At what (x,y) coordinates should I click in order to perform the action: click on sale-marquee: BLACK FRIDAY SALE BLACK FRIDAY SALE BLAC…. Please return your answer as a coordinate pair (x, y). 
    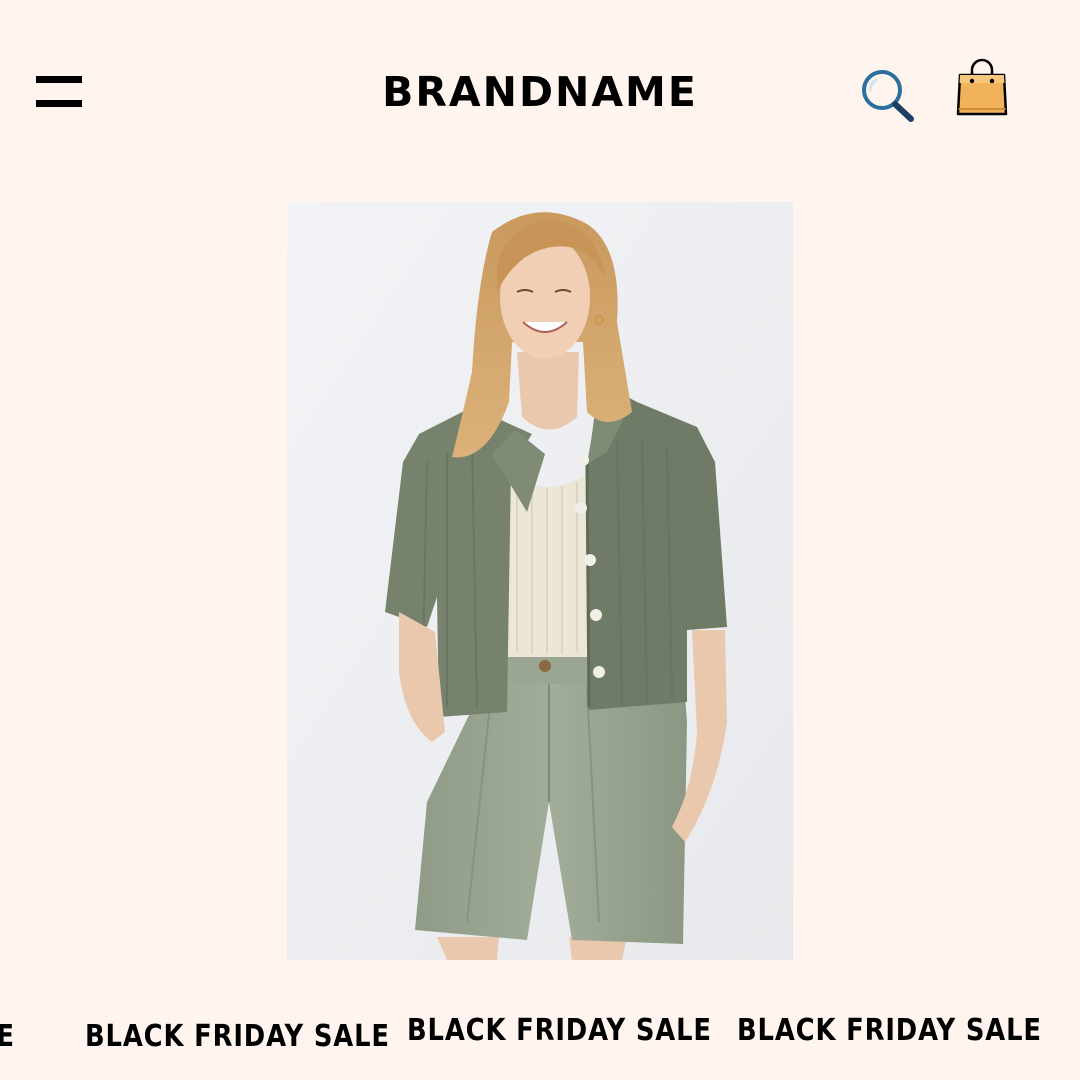
    Looking at the image, I should click on (540, 1035).